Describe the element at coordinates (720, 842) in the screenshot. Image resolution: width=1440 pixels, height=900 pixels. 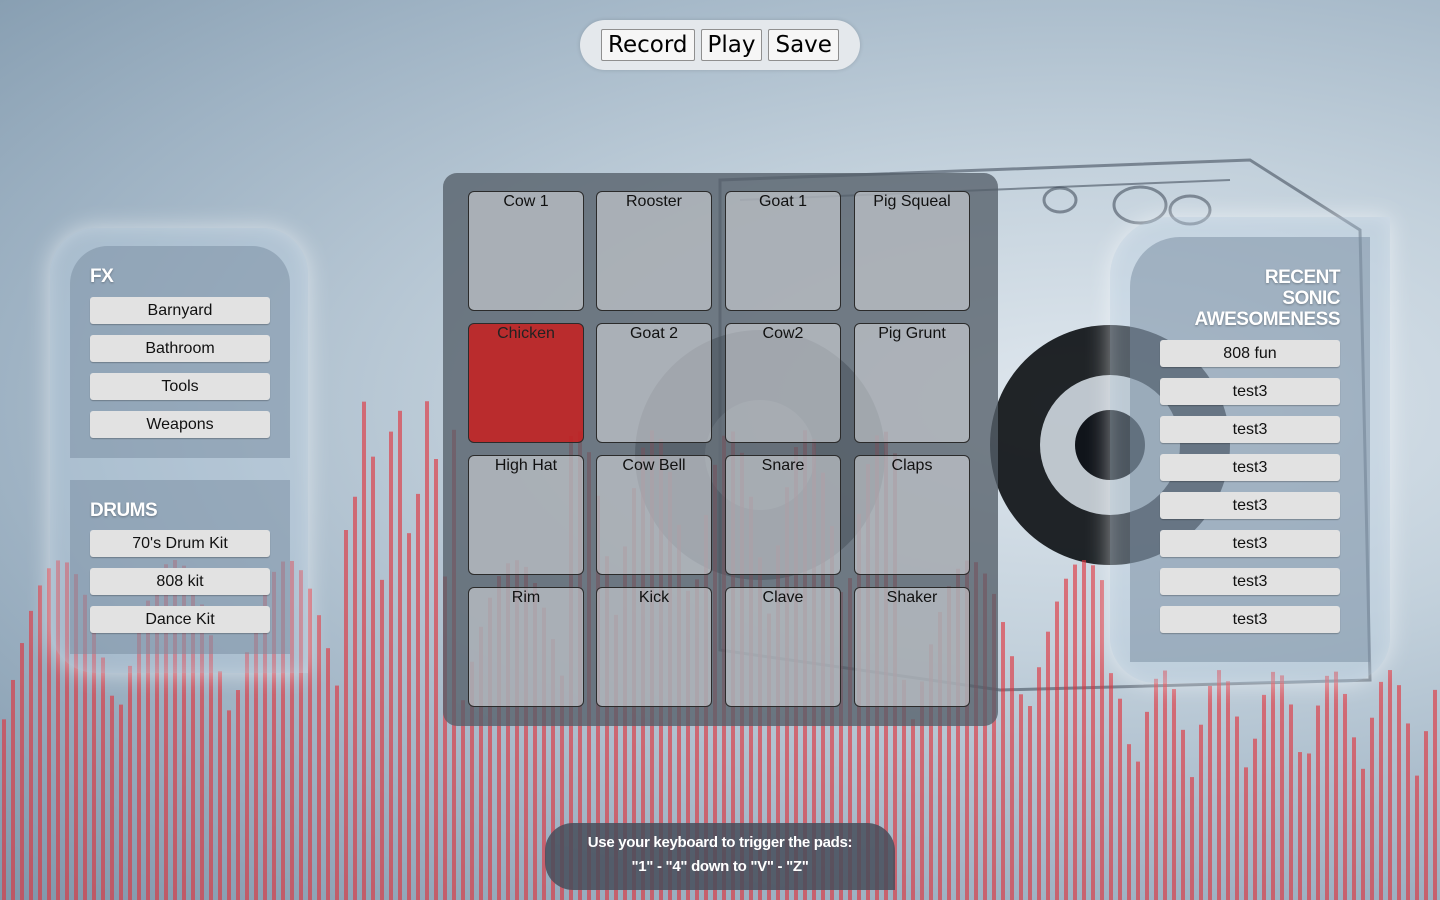
I see `instructions-line-1: Use your keyboard to trigger the pads:` at that location.